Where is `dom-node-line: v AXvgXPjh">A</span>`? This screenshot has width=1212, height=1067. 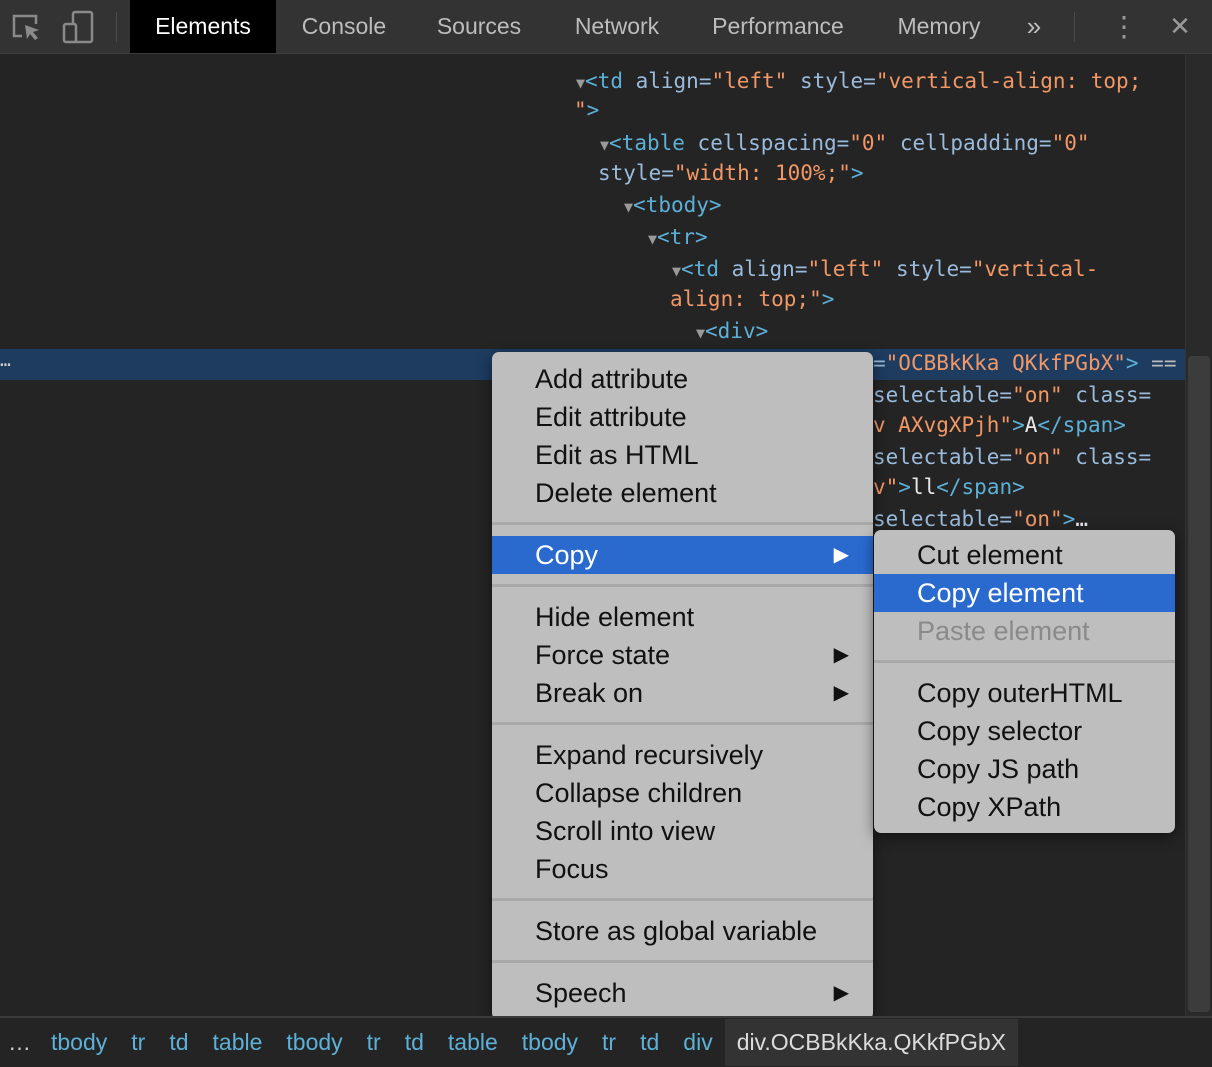
dom-node-line: v AXvgXPjh">A</span> is located at coordinates (999, 425).